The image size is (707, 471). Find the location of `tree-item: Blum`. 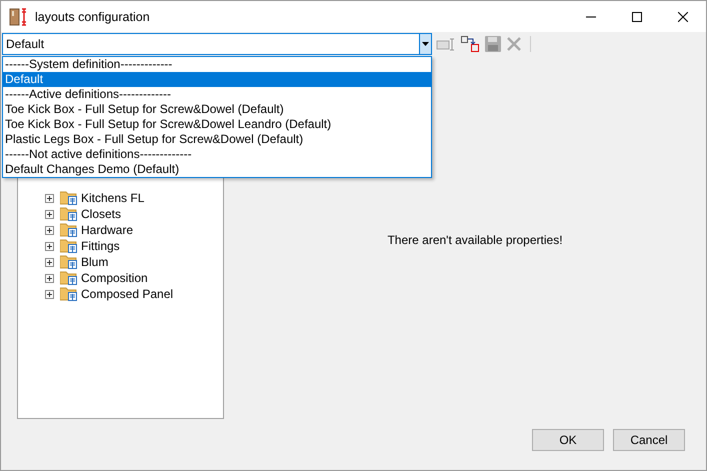

tree-item: Blum is located at coordinates (94, 262).